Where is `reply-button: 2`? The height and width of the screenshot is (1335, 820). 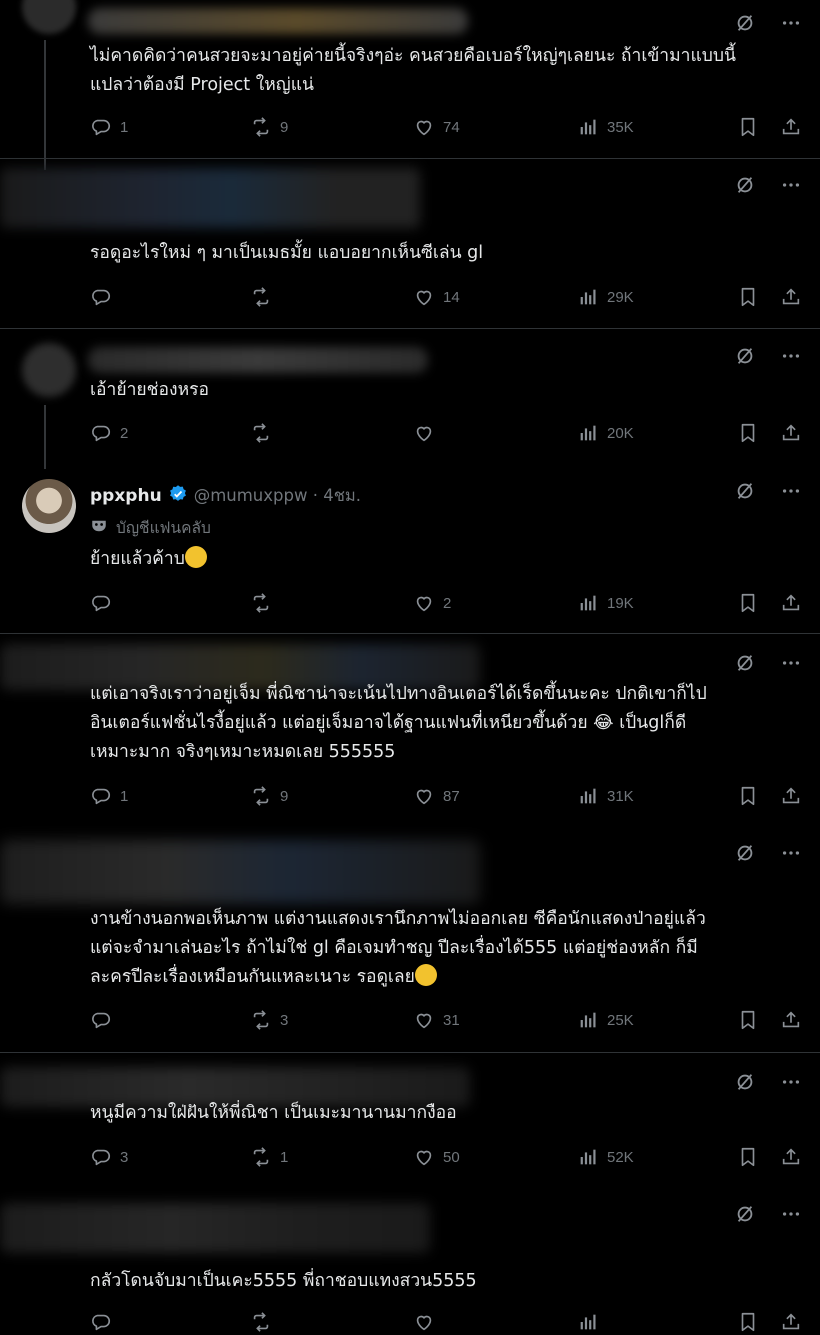 reply-button: 2 is located at coordinates (109, 433).